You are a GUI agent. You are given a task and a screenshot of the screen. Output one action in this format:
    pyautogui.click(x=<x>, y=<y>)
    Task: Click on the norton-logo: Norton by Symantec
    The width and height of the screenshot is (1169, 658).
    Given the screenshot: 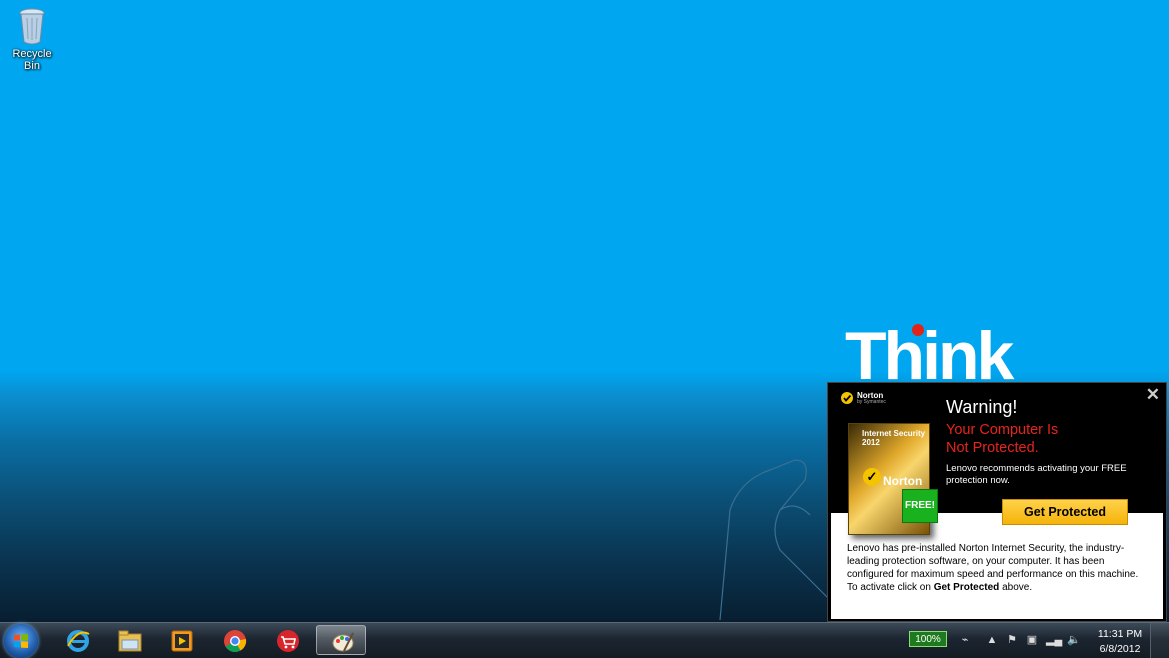 What is the action you would take?
    pyautogui.click(x=863, y=398)
    